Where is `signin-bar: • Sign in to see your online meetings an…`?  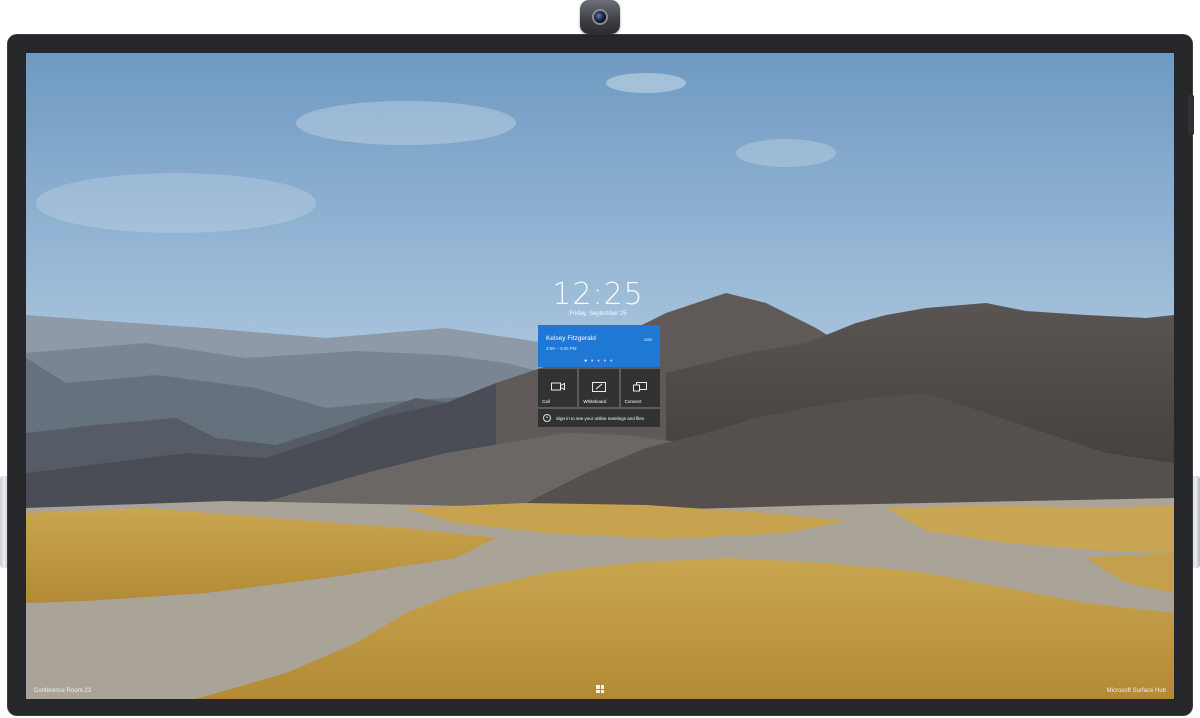
signin-bar: • Sign in to see your online meetings an… is located at coordinates (599, 418).